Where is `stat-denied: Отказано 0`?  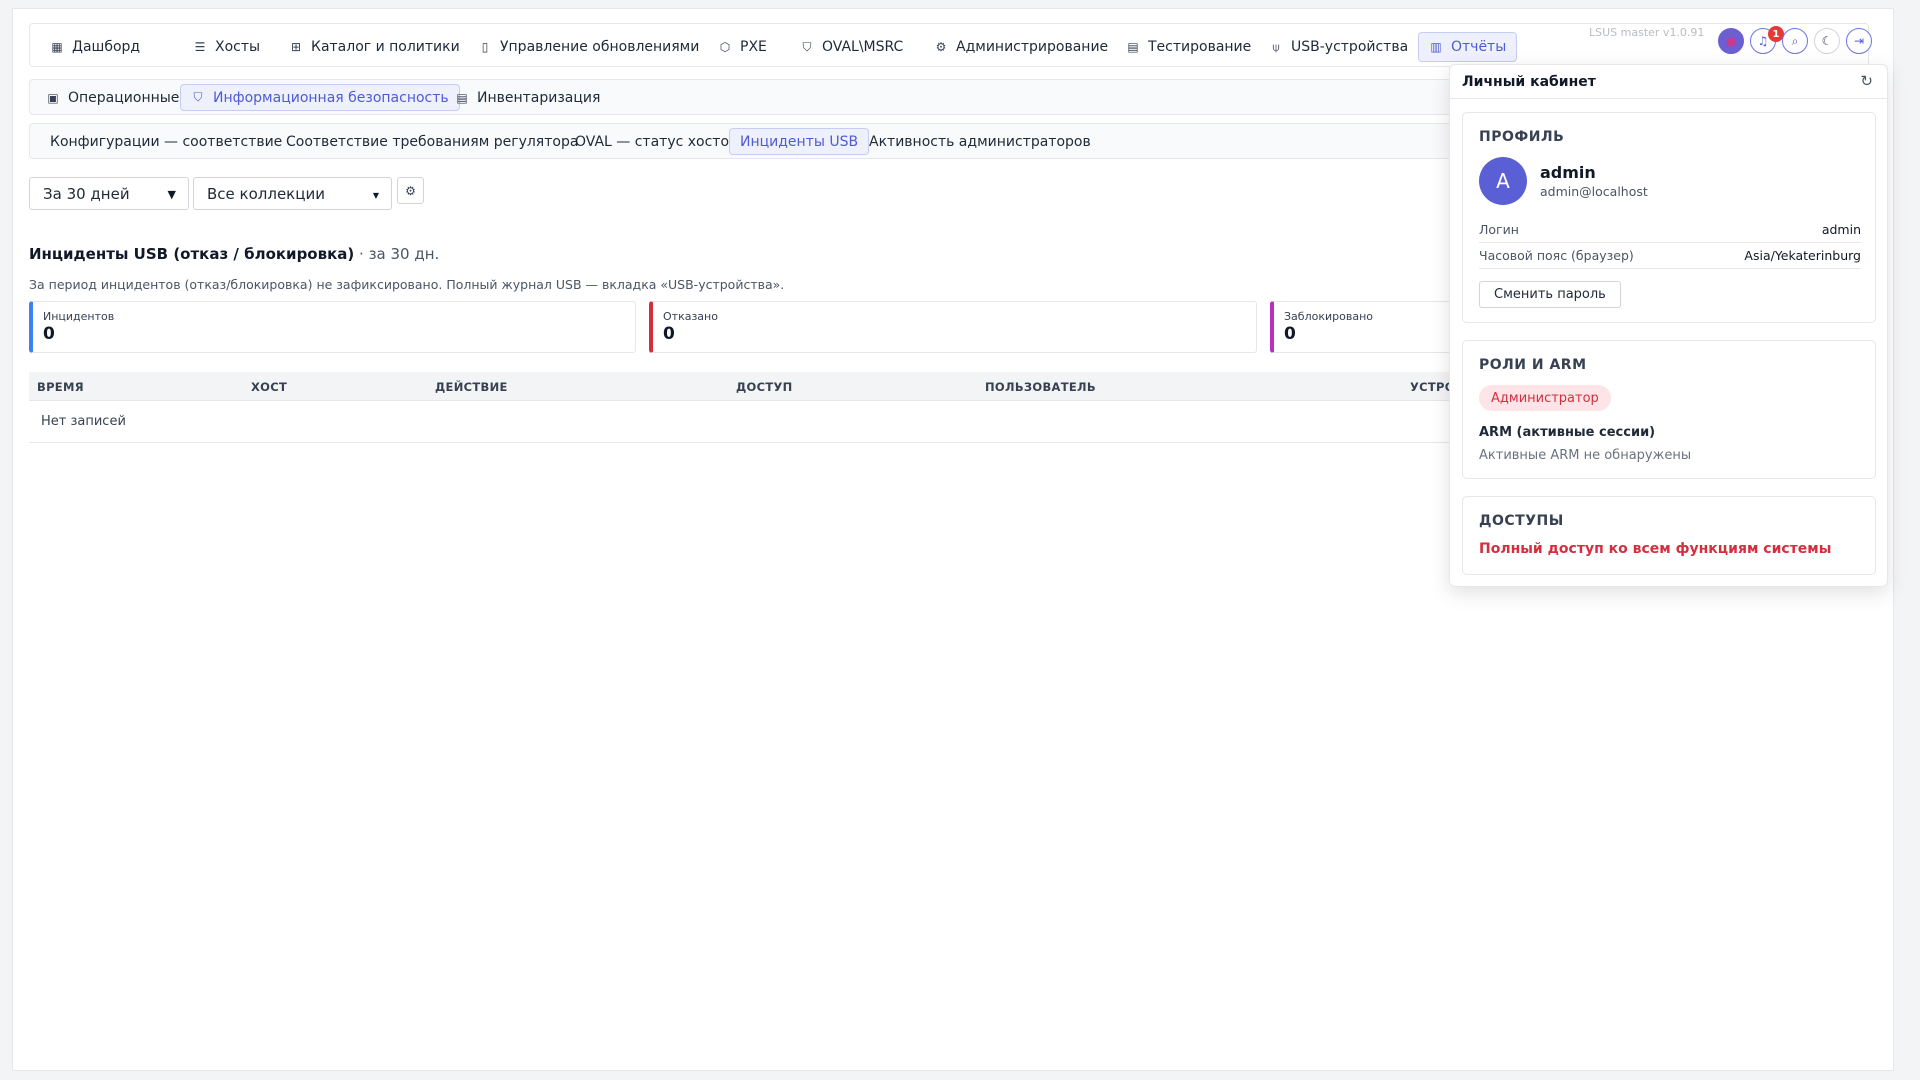 stat-denied: Отказано 0 is located at coordinates (953, 327).